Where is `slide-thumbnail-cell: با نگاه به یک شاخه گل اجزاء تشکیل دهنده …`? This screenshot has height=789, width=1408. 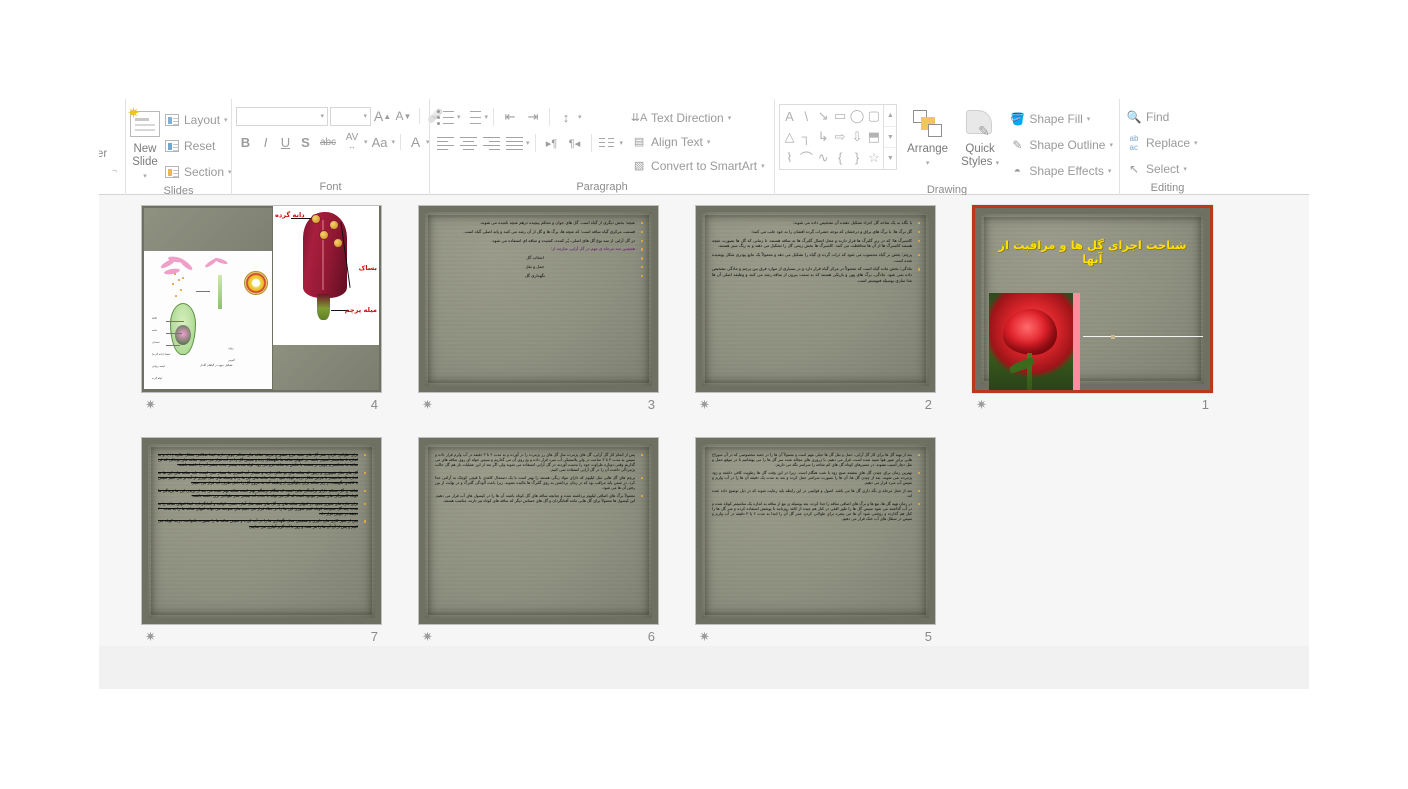 slide-thumbnail-cell: با نگاه به یک شاخه گل اجزاء تشکیل دهنده … is located at coordinates (815, 321).